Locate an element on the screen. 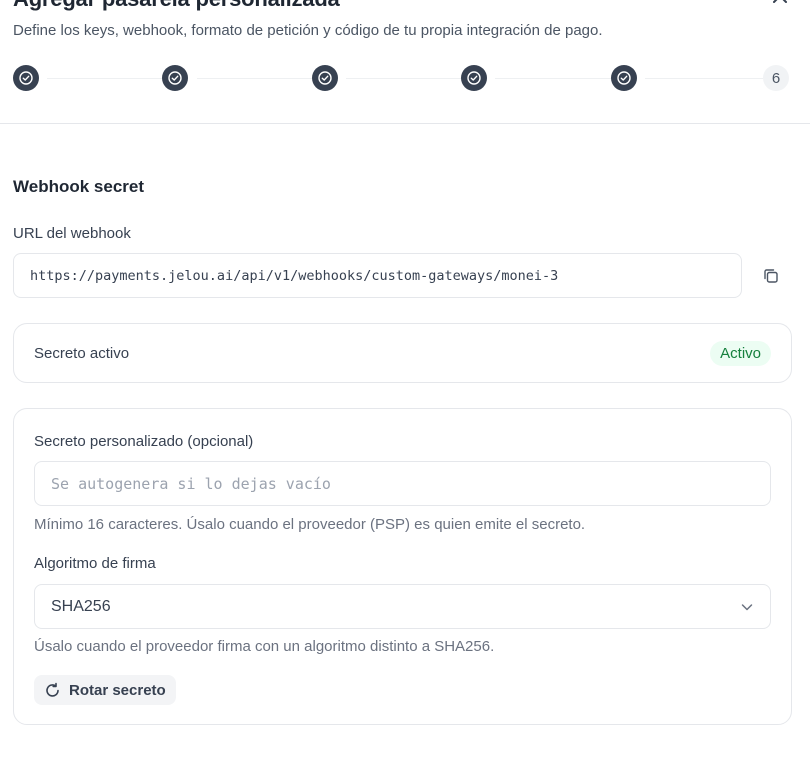  secret-status-card: Secreto activo Activo is located at coordinates (402, 353).